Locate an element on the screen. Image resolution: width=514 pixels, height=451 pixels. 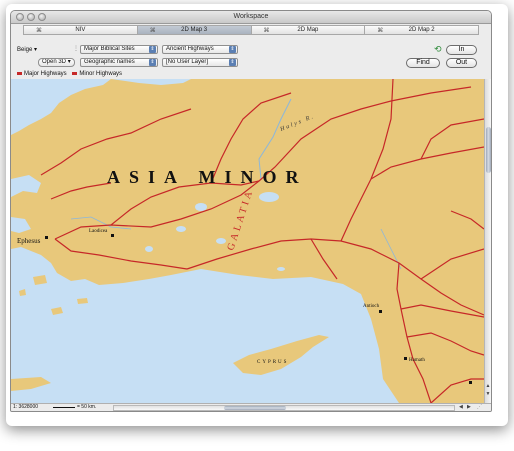
sites-select: Major Biblical Sites ⇕ is located at coordinates (119, 49).